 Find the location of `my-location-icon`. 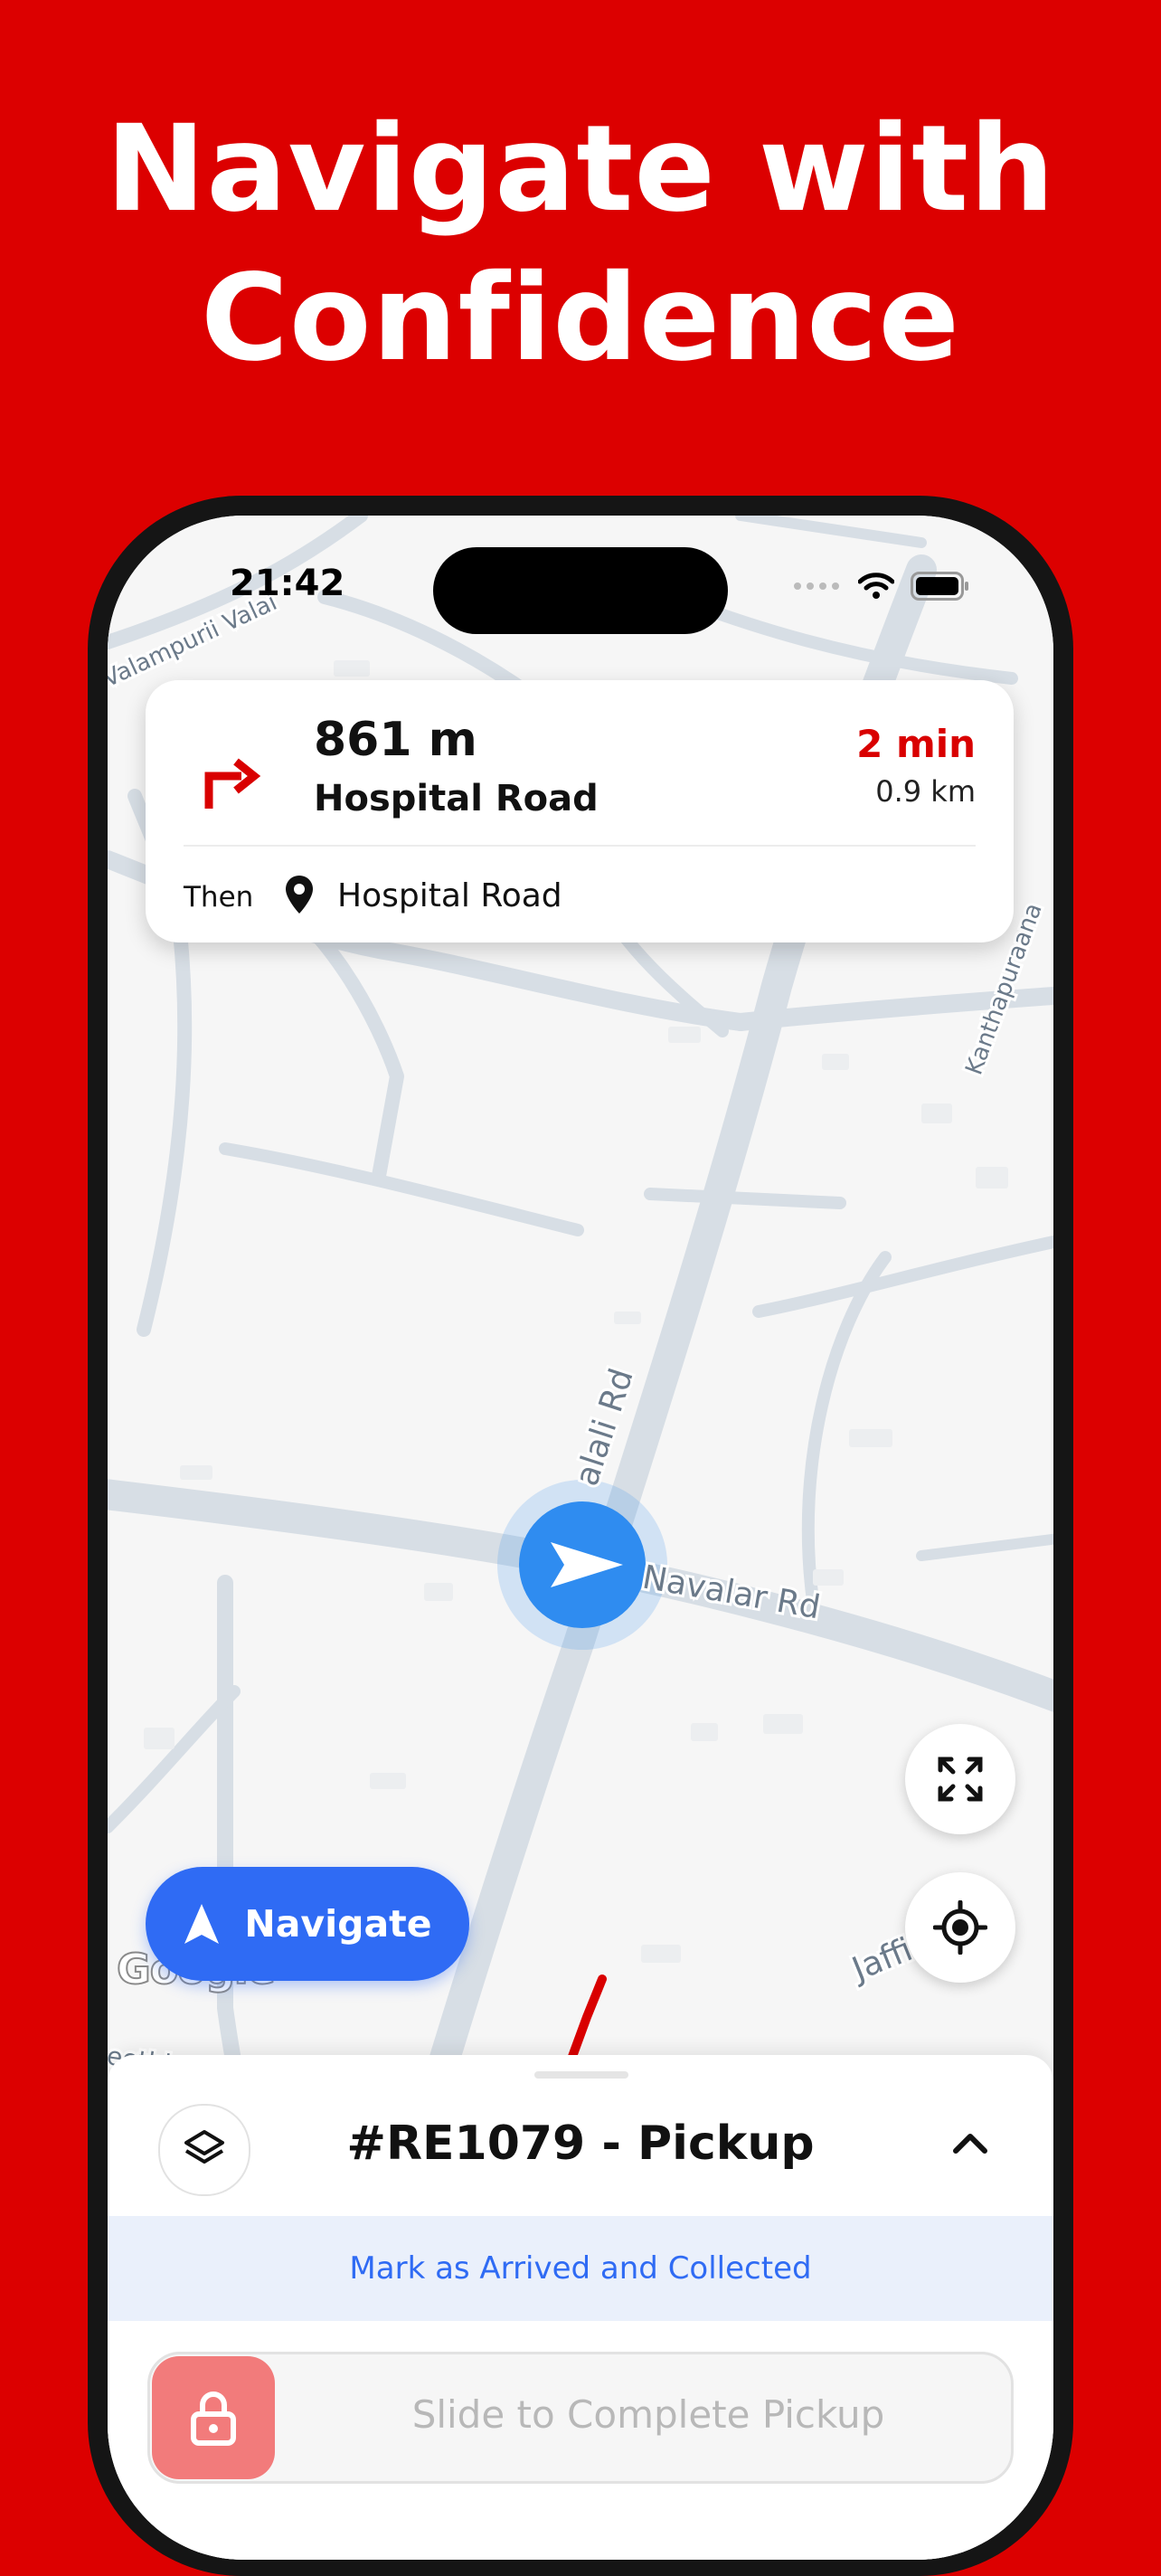

my-location-icon is located at coordinates (960, 1928).